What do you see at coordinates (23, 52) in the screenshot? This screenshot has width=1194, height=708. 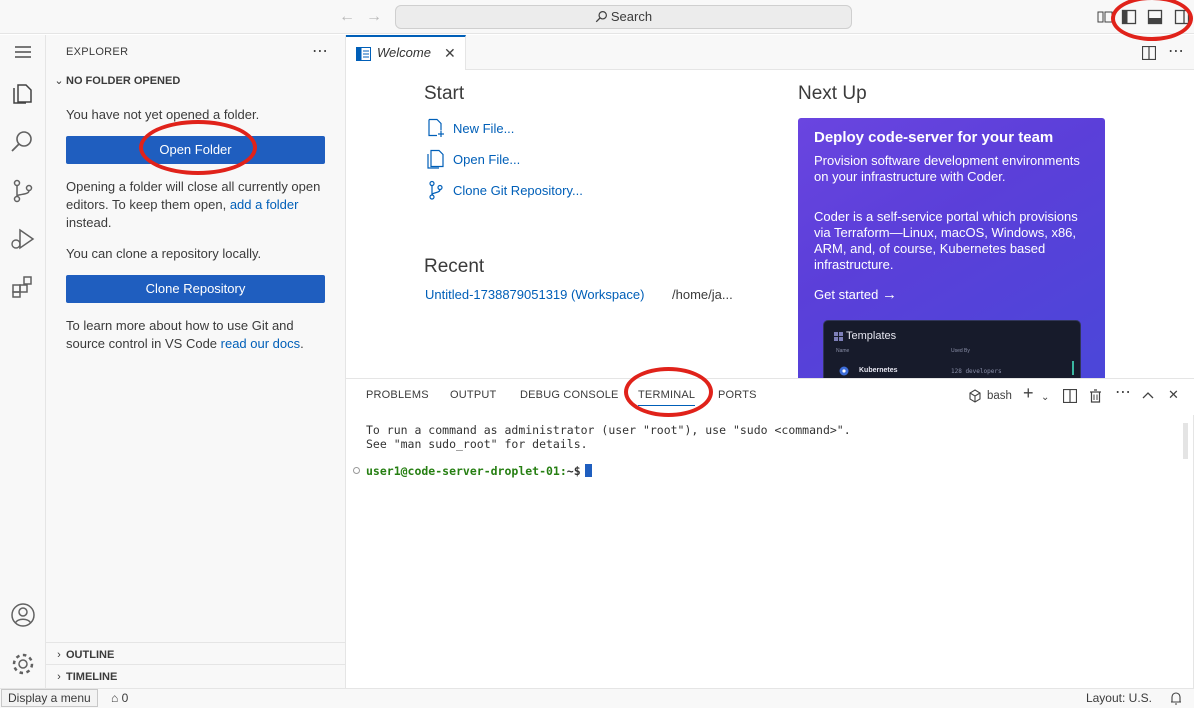 I see `menu-icon` at bounding box center [23, 52].